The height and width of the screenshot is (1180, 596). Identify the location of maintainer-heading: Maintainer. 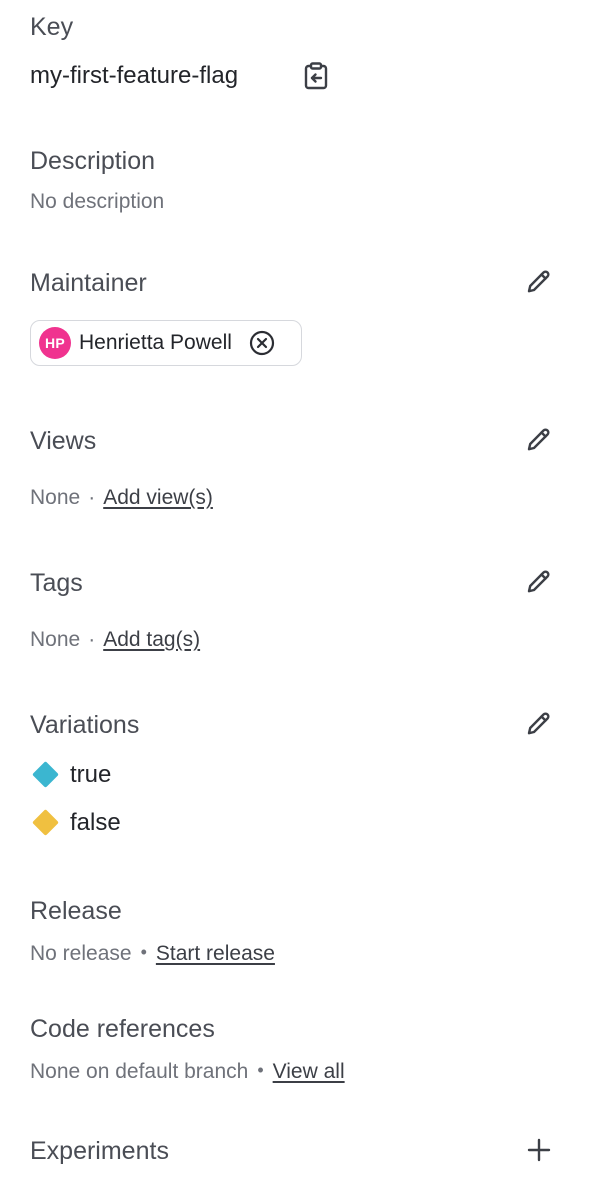
(88, 283).